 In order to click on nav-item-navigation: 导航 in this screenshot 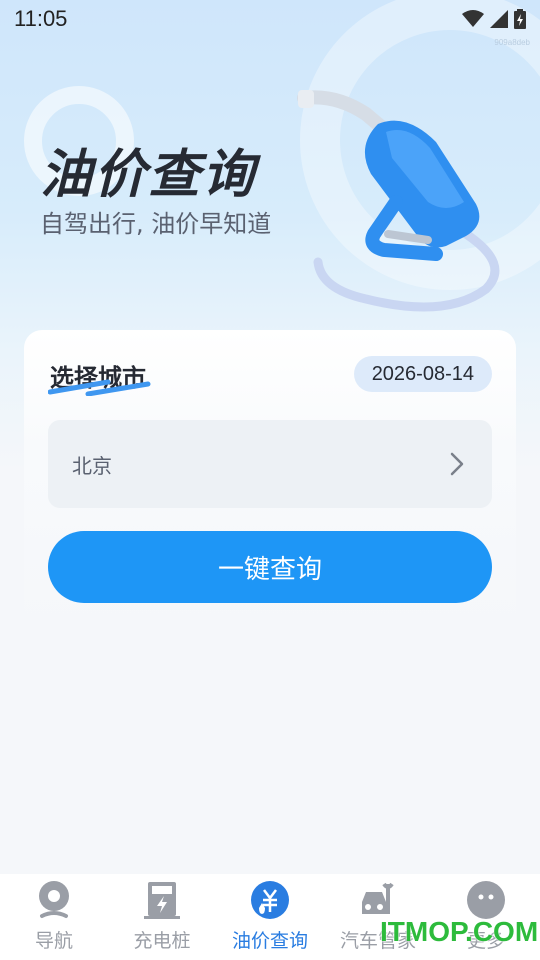, I will do `click(54, 917)`.